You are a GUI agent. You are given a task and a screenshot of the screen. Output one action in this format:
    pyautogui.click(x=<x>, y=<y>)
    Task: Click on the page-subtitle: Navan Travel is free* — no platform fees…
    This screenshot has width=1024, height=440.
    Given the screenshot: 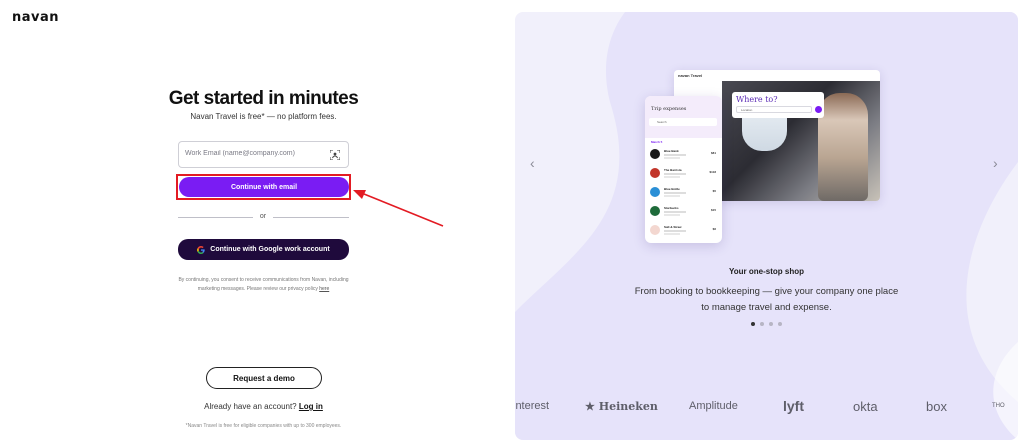 What is the action you would take?
    pyautogui.click(x=263, y=116)
    